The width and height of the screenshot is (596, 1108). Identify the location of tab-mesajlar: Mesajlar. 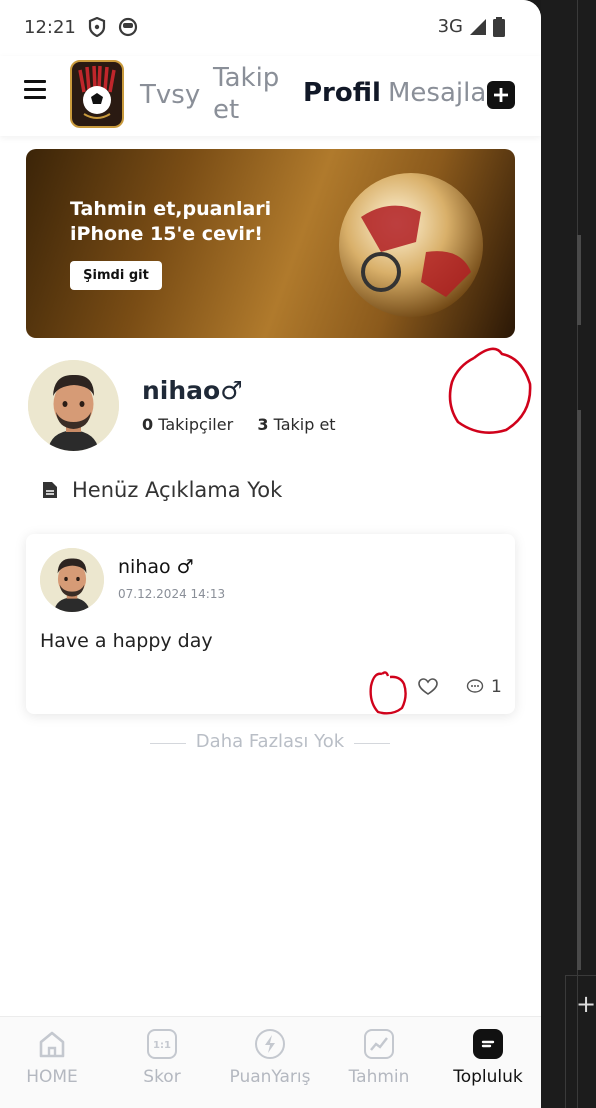
(442, 93).